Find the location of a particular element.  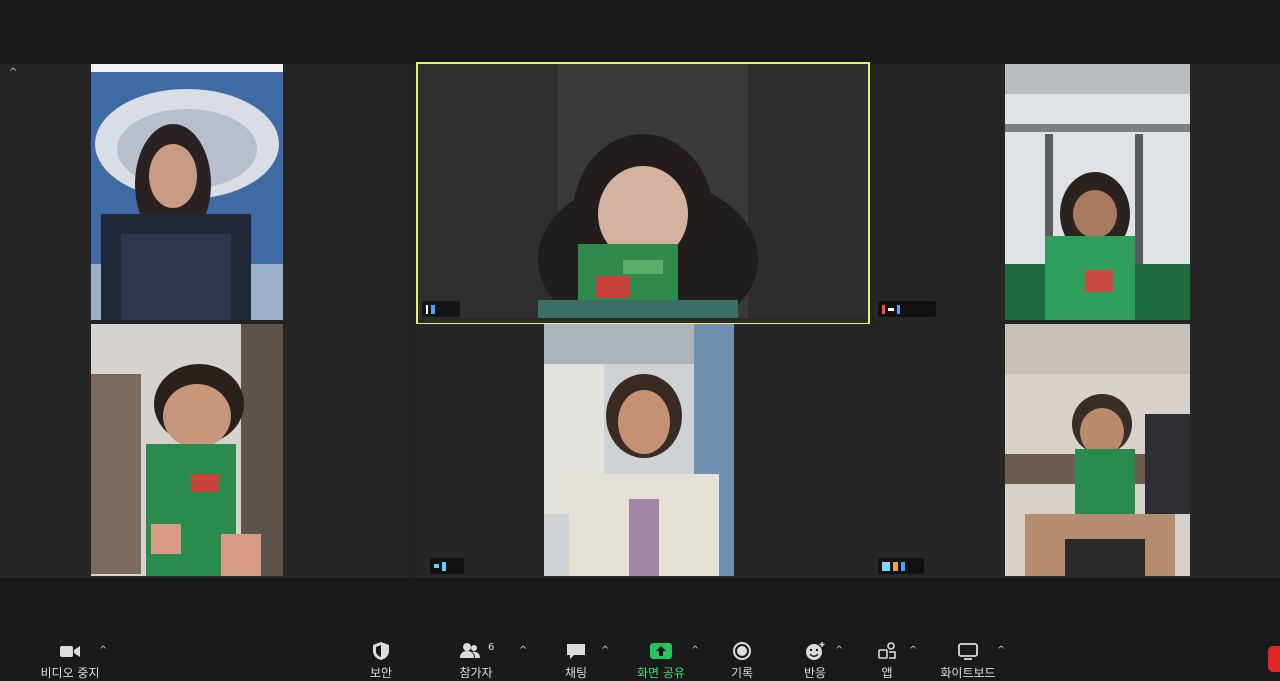

share-options-caret: ^ is located at coordinates (695, 650).